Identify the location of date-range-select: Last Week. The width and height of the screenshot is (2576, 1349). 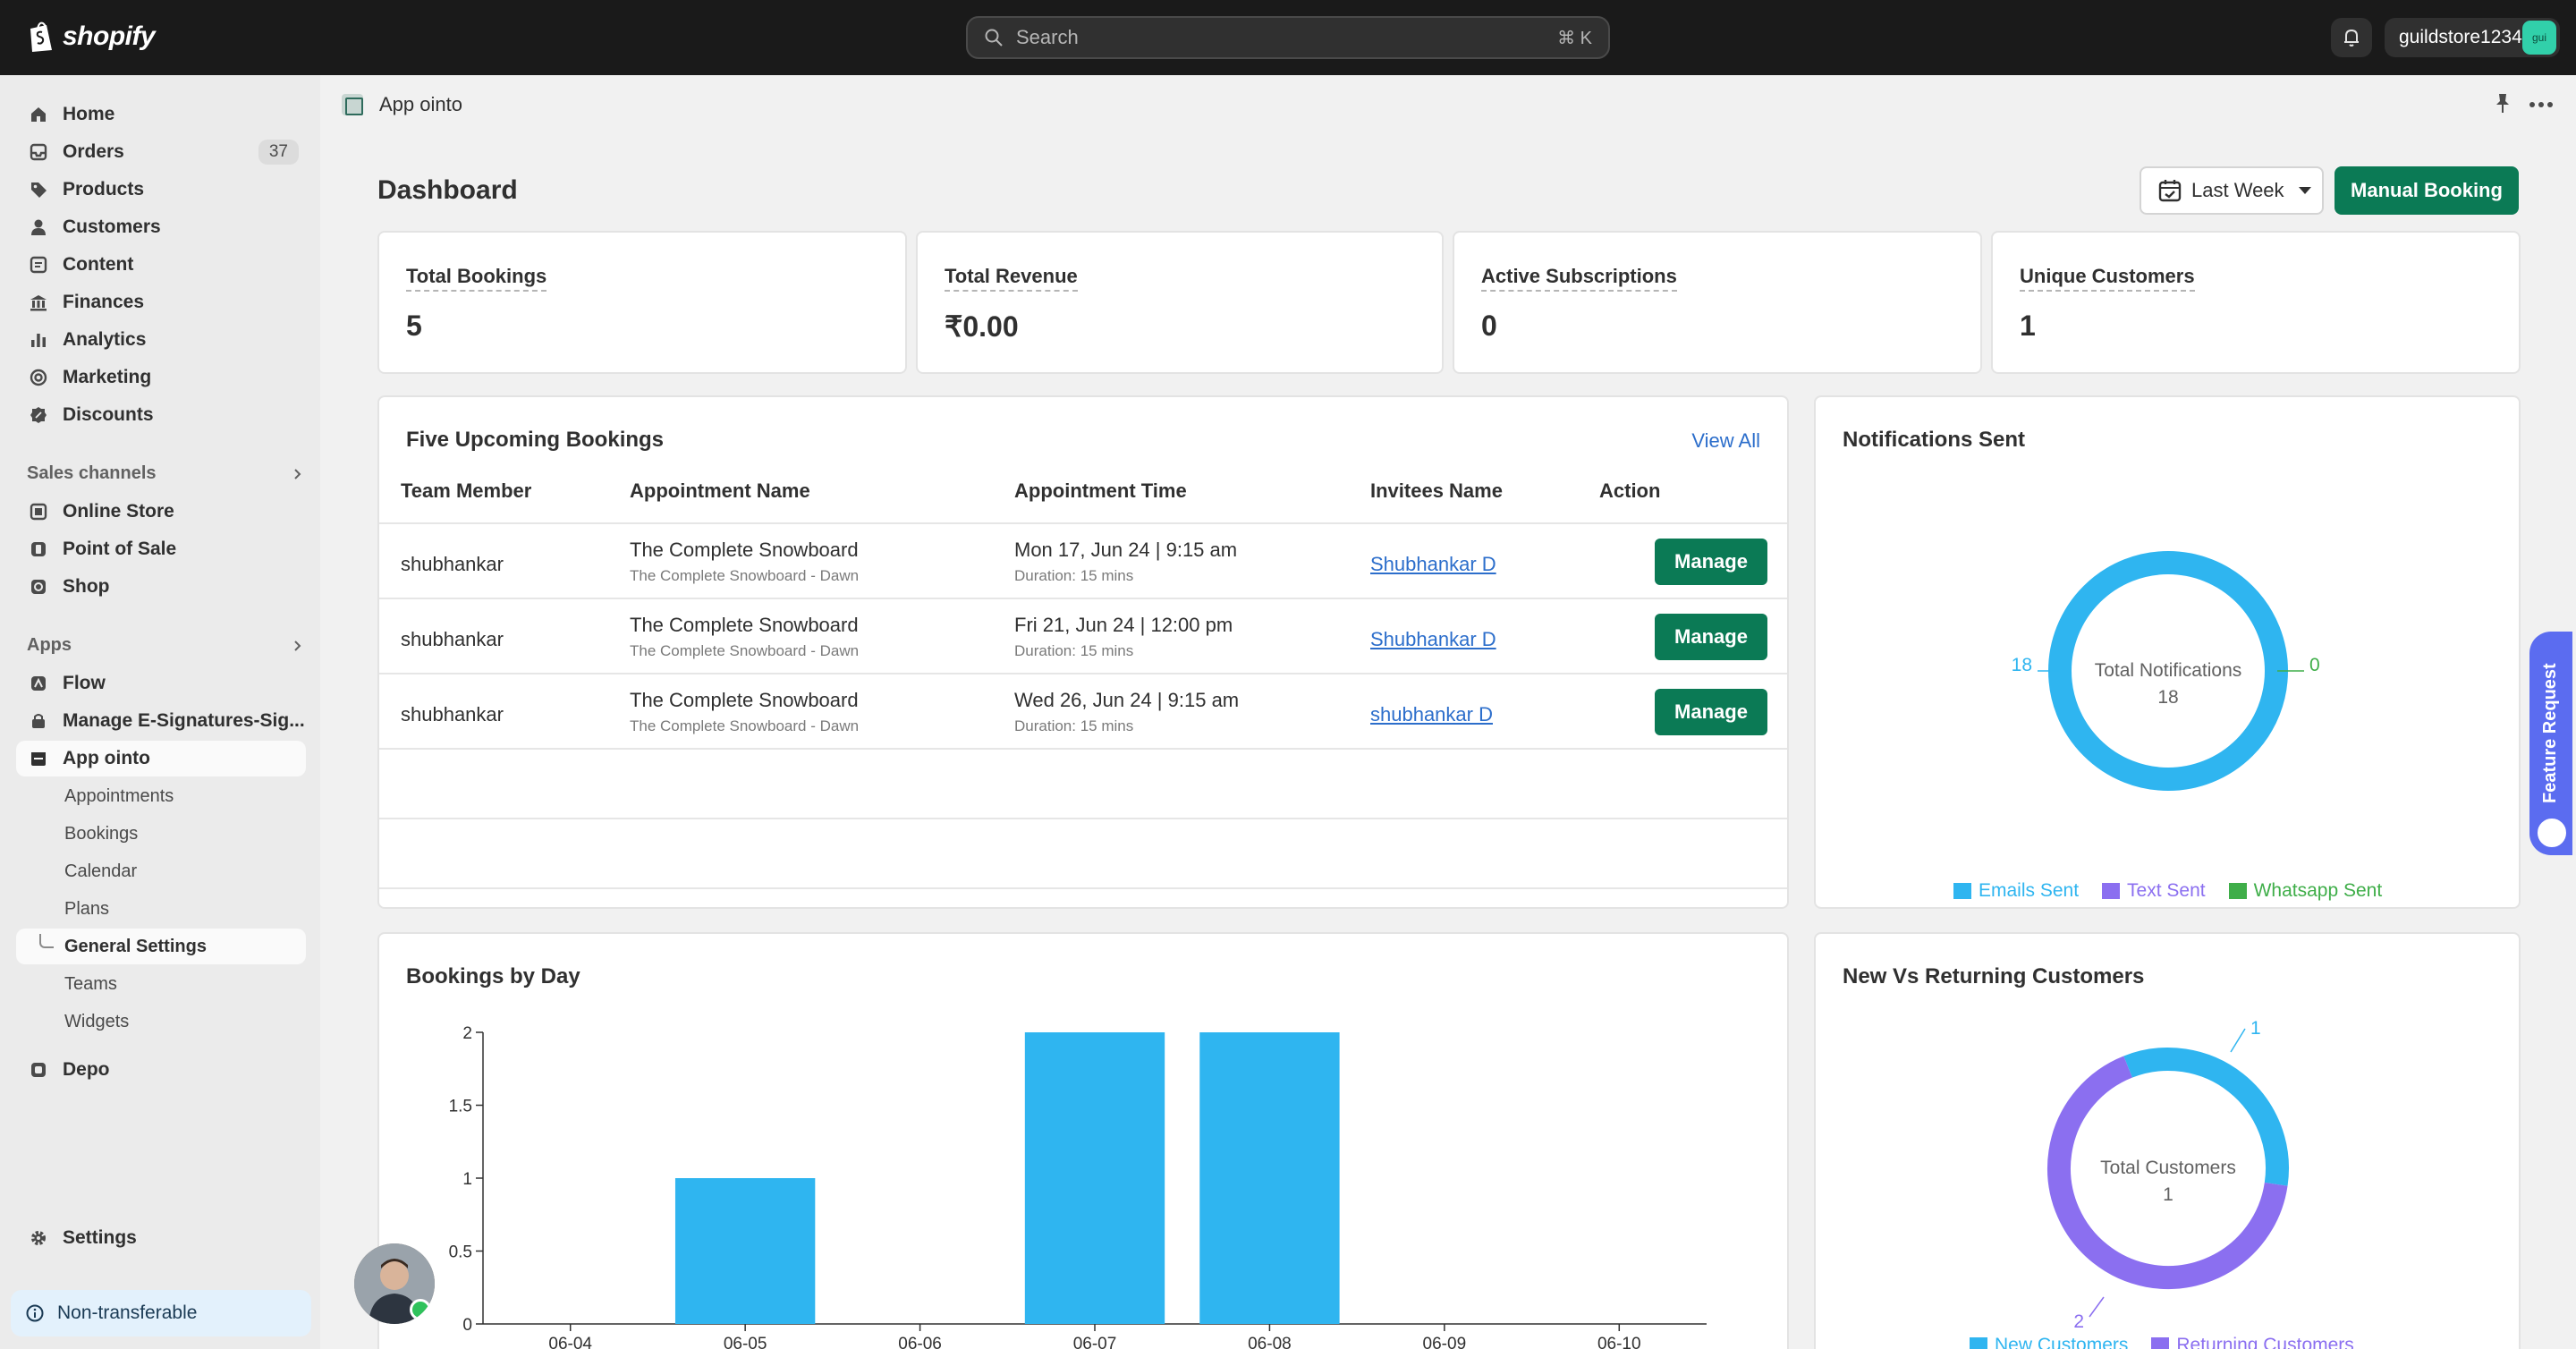
(2232, 190).